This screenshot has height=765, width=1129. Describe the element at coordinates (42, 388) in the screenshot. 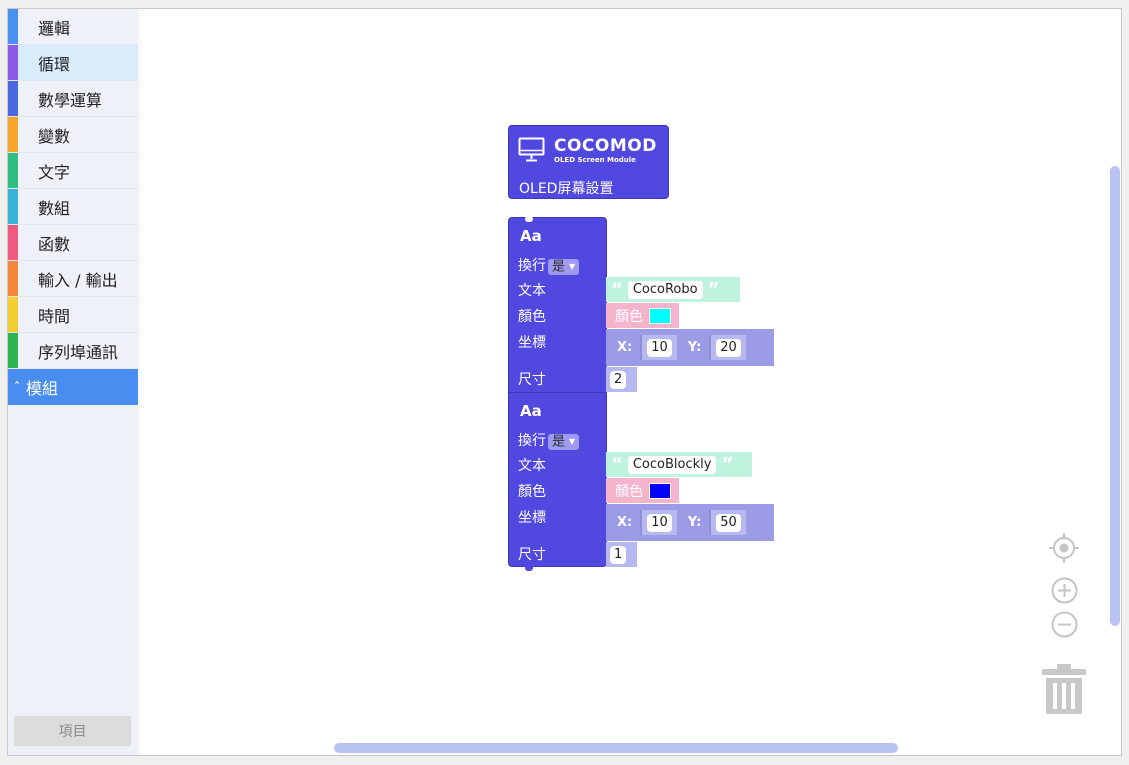

I see `category-label: 模組` at that location.